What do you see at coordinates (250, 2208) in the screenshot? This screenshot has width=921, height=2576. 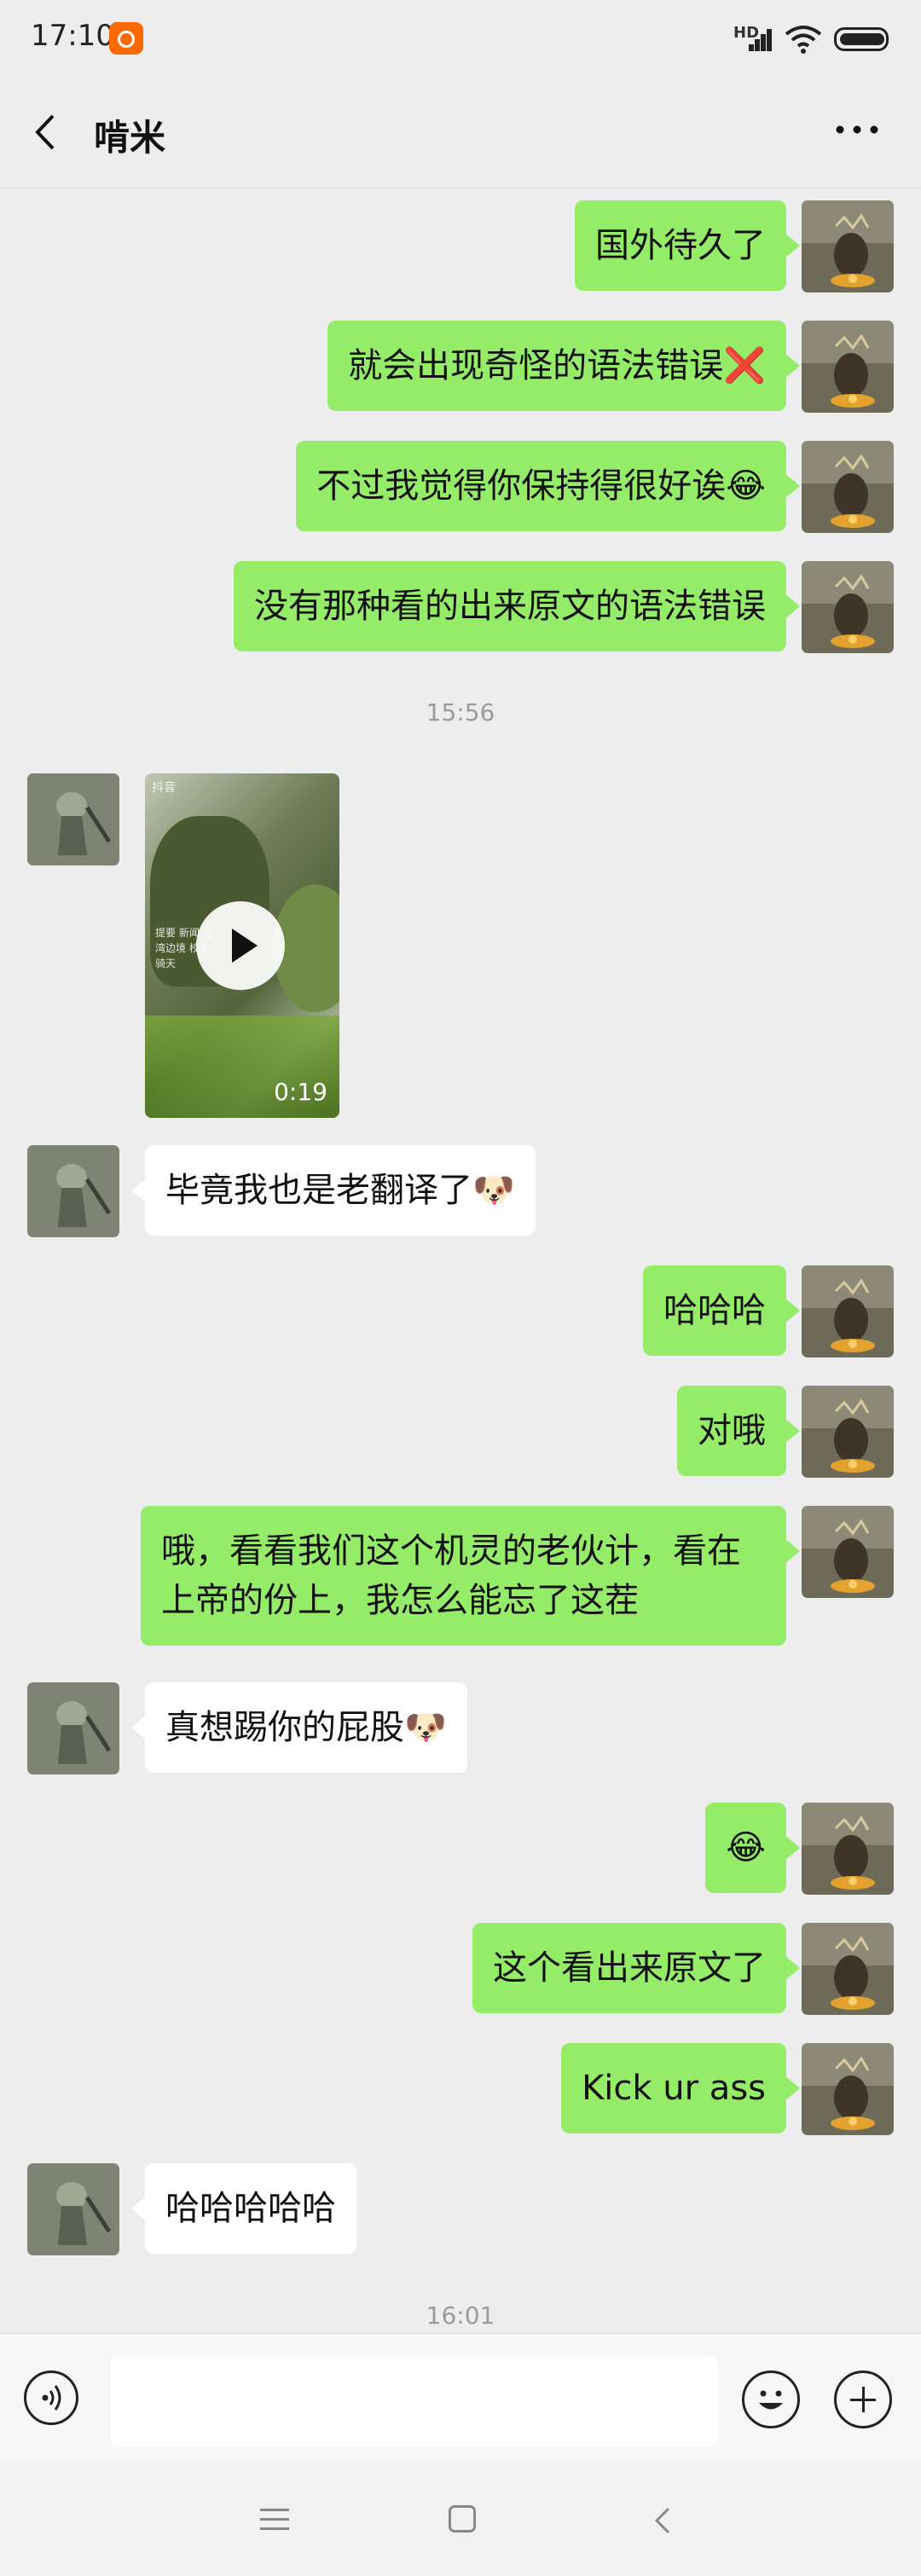 I see `message-text: 哈哈哈哈哈` at bounding box center [250, 2208].